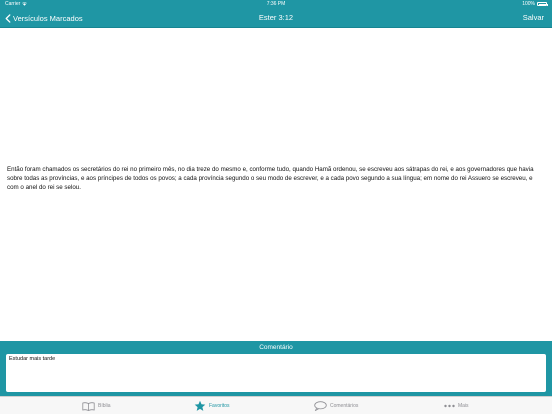 Image resolution: width=552 pixels, height=414 pixels. Describe the element at coordinates (542, 4) in the screenshot. I see `battery-icon` at that location.